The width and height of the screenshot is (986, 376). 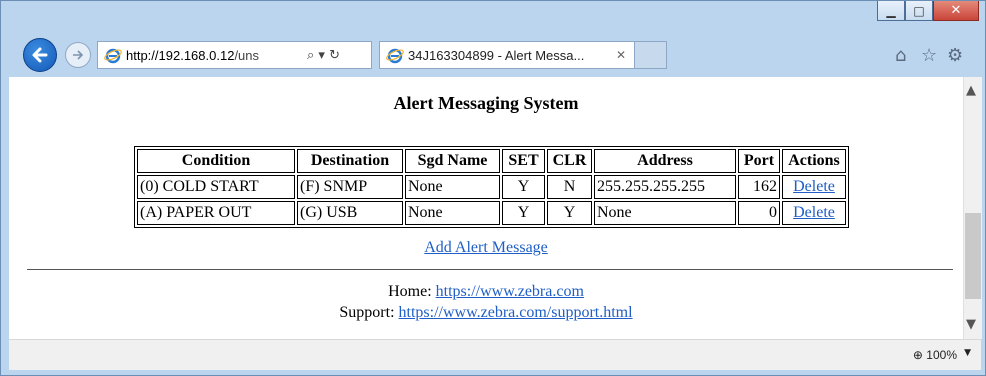 What do you see at coordinates (759, 213) in the screenshot?
I see `cell-port: 0` at bounding box center [759, 213].